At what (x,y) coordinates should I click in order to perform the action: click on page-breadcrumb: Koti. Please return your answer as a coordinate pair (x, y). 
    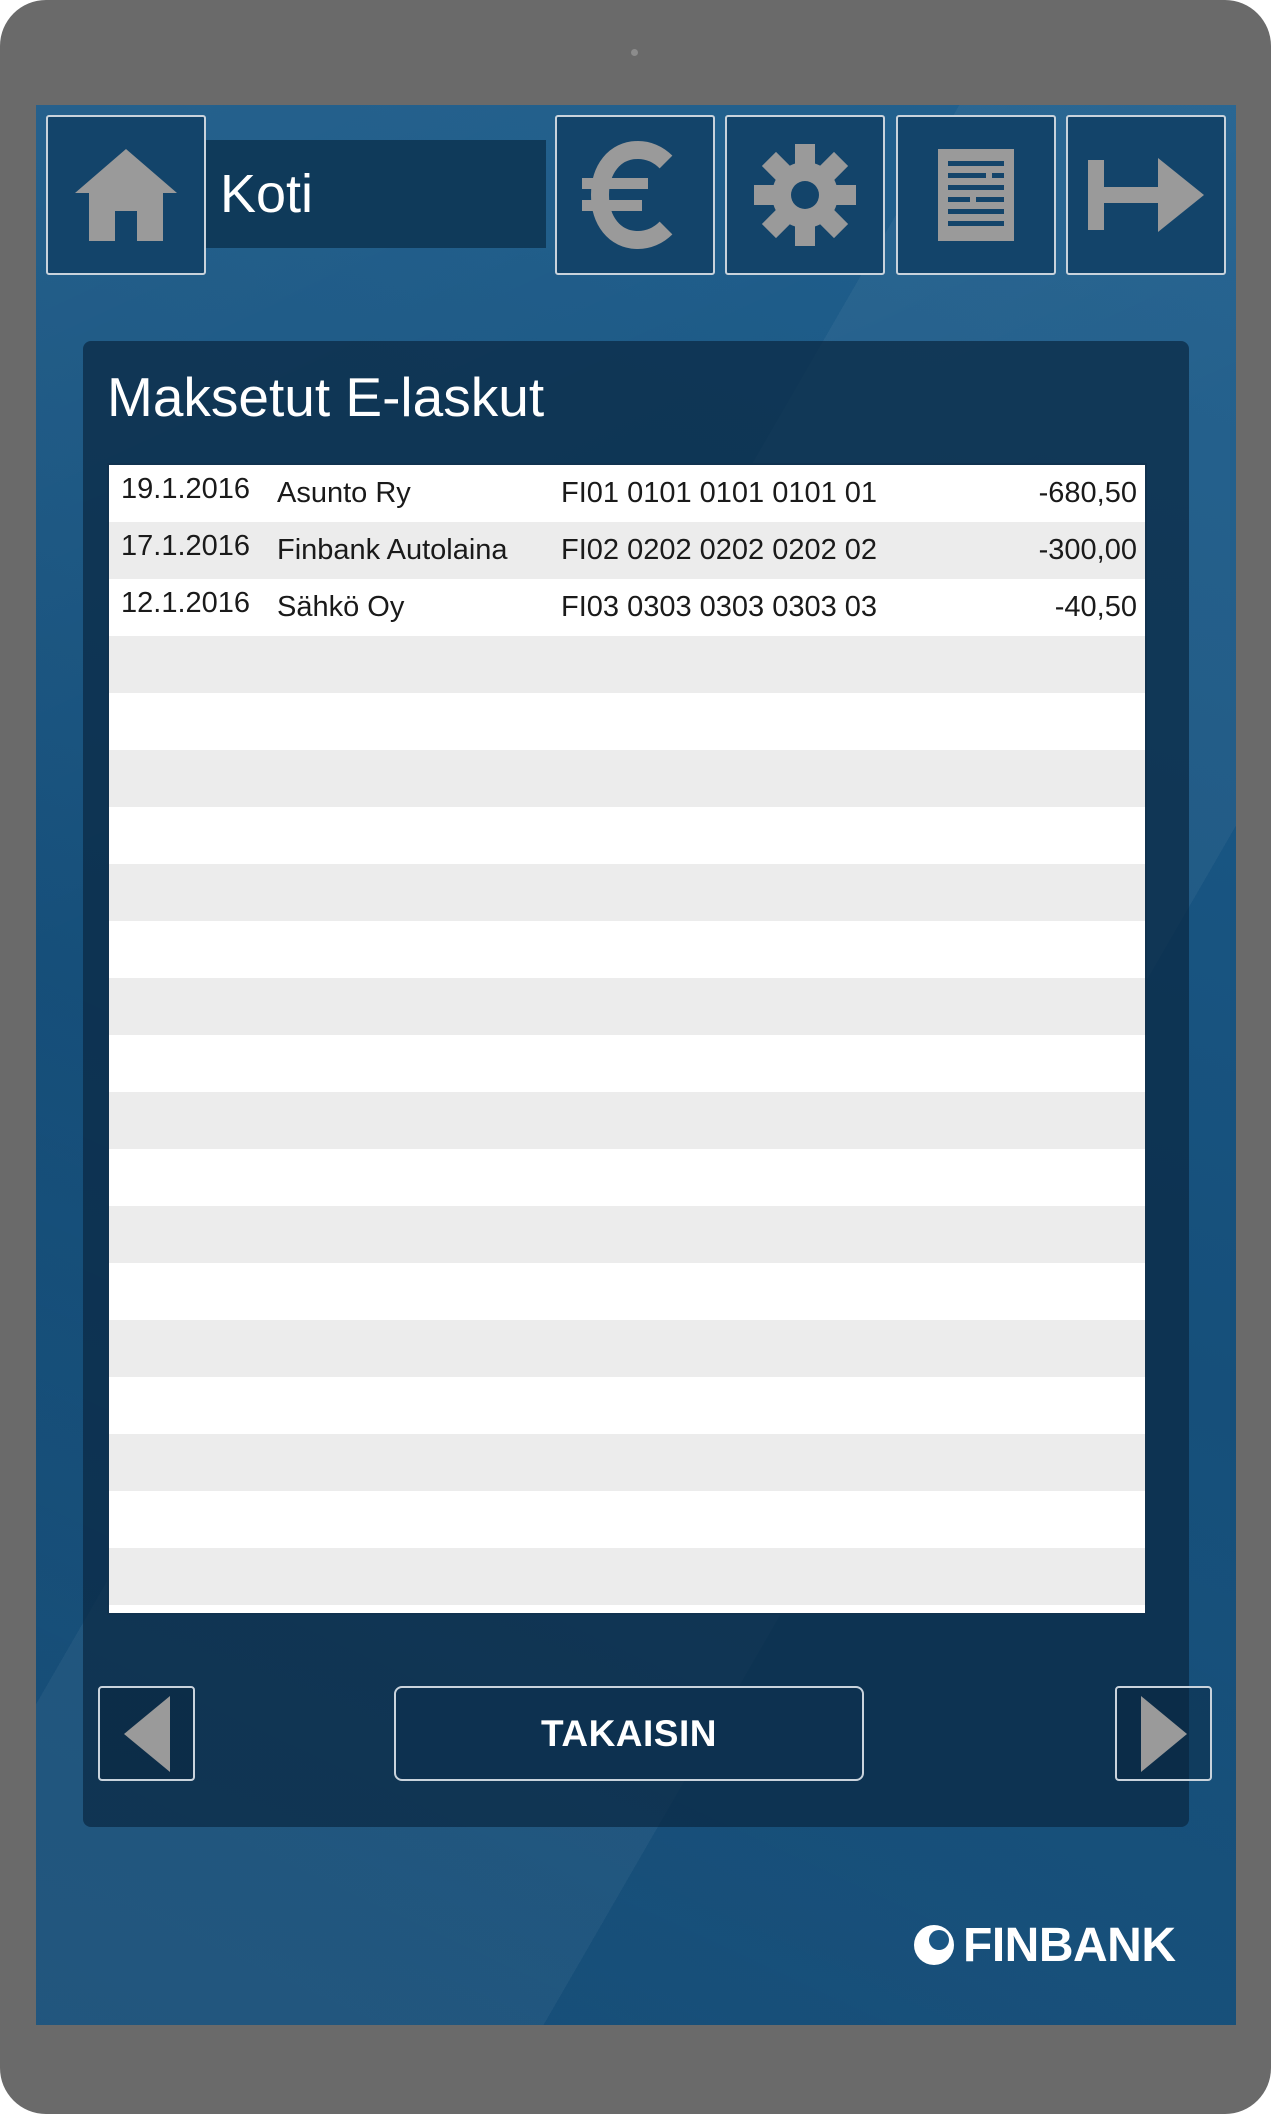
    Looking at the image, I should click on (267, 194).